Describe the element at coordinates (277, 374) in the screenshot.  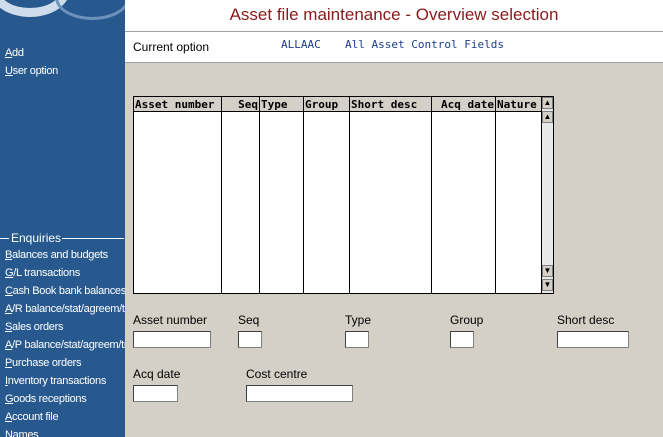
I see `cost-centre-label: Cost centre` at that location.